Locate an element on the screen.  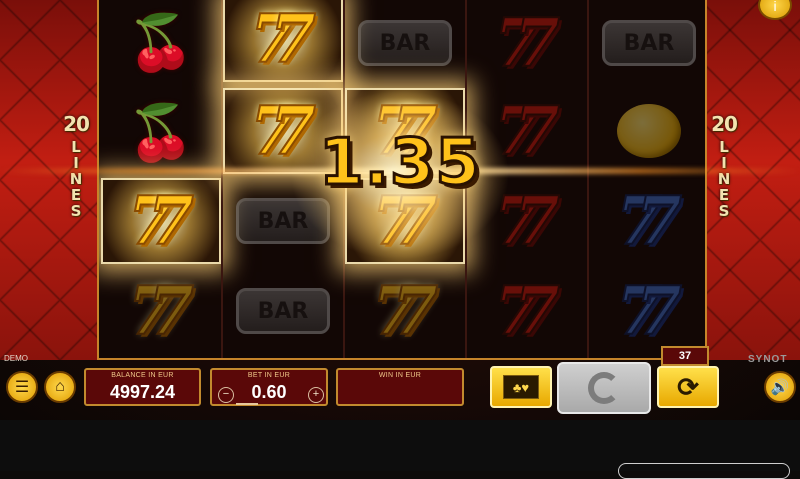
info-icon: i is located at coordinates (775, 7).